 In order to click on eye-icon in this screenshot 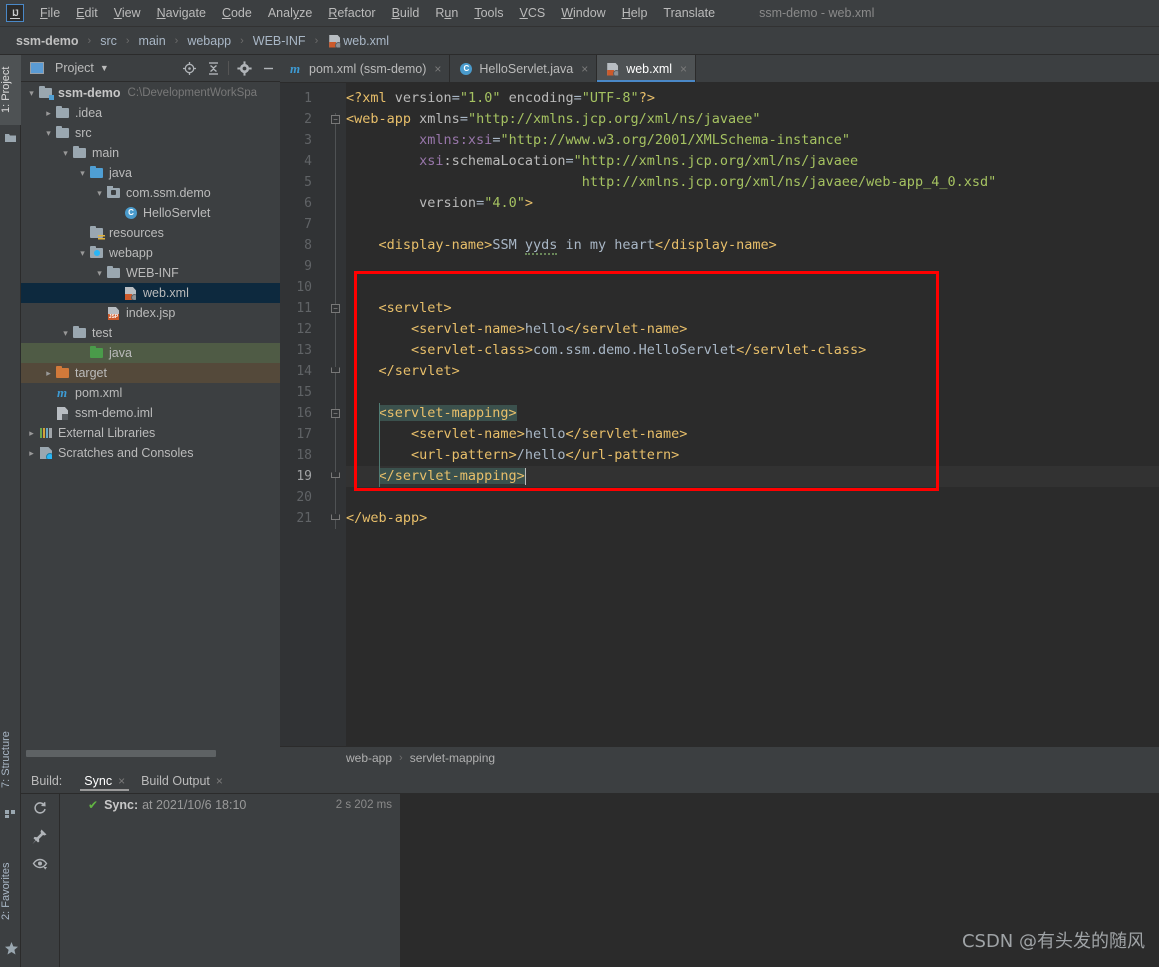, I will do `click(40, 864)`.